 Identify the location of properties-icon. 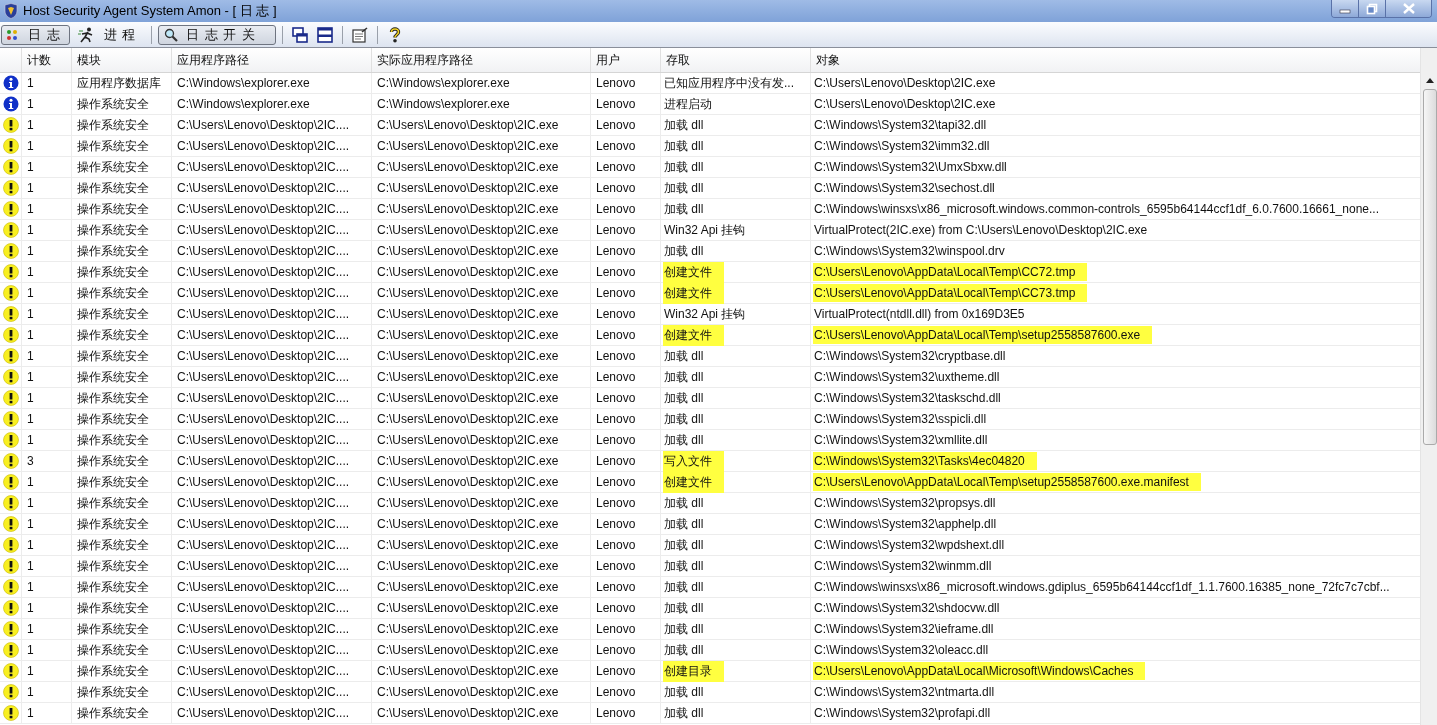
(360, 34).